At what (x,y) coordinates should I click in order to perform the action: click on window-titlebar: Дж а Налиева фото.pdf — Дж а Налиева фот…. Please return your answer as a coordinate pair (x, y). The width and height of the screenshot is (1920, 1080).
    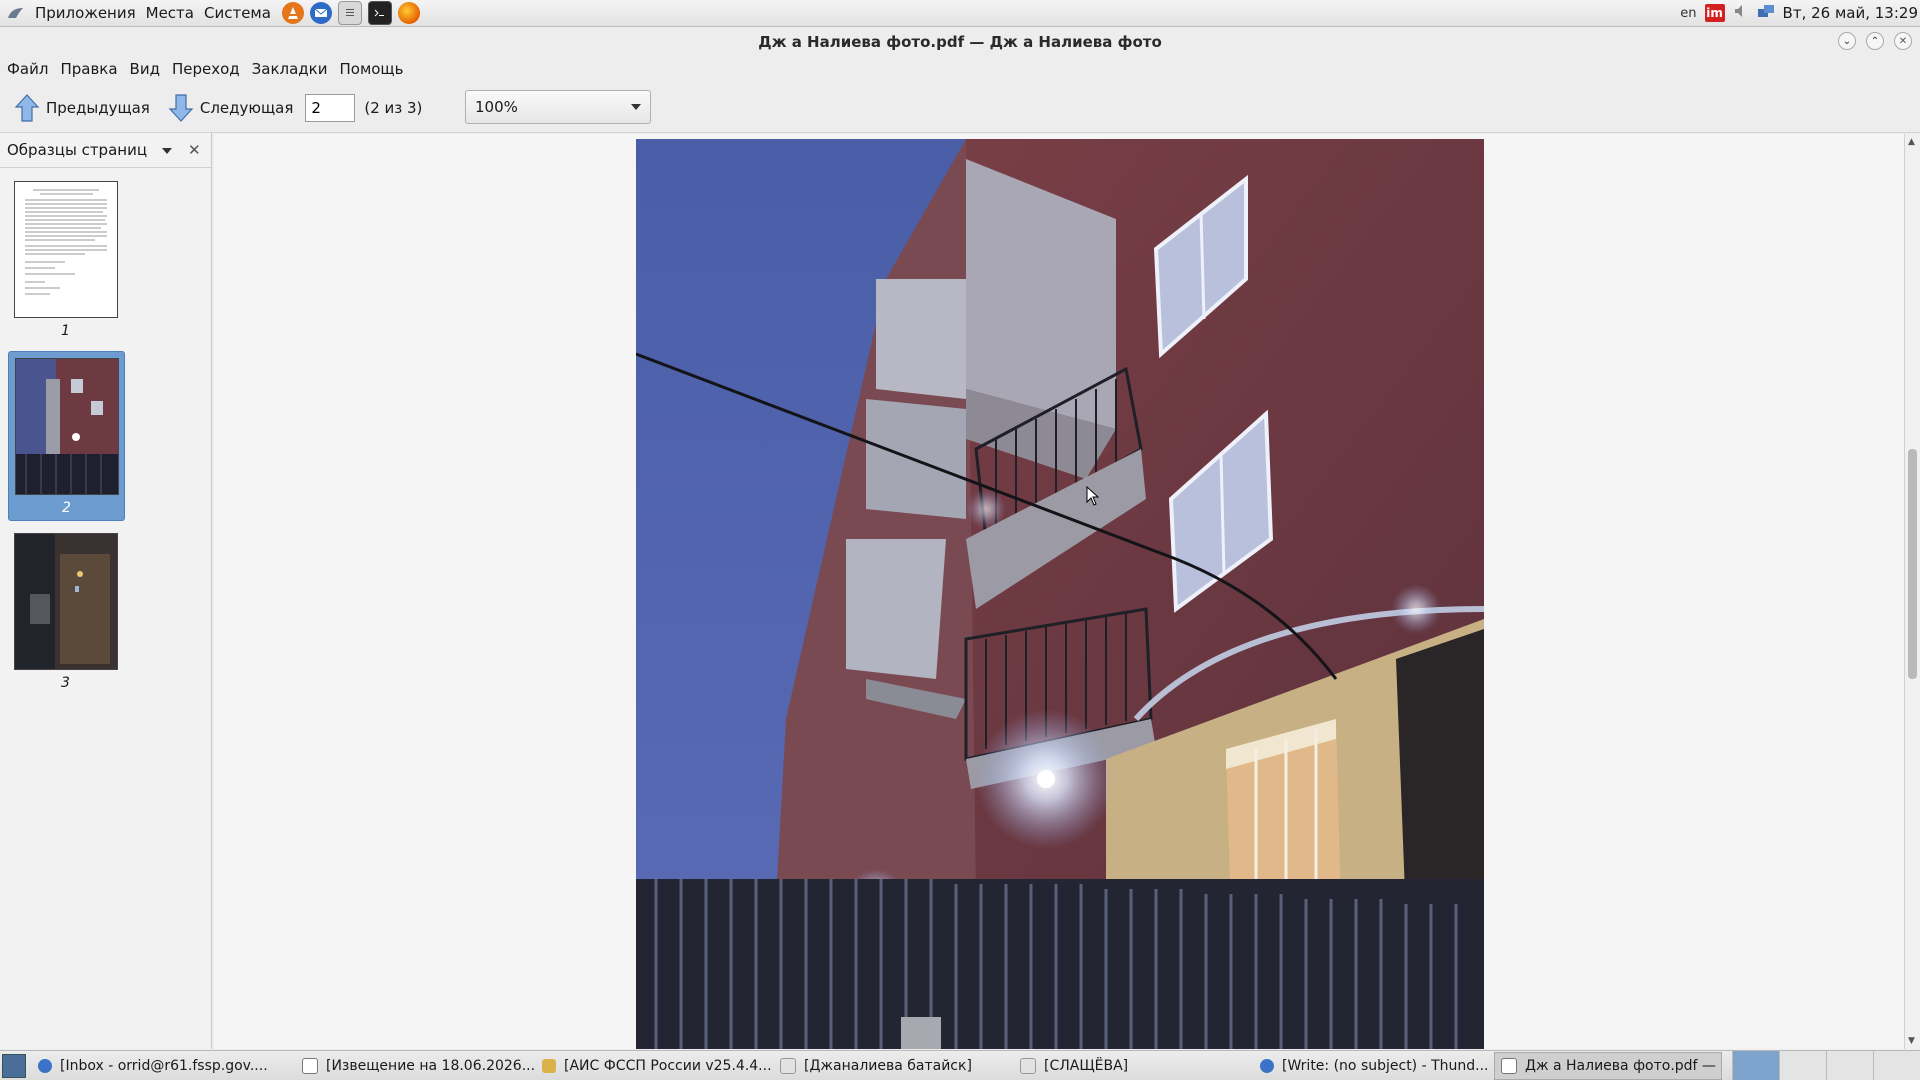
    Looking at the image, I should click on (960, 41).